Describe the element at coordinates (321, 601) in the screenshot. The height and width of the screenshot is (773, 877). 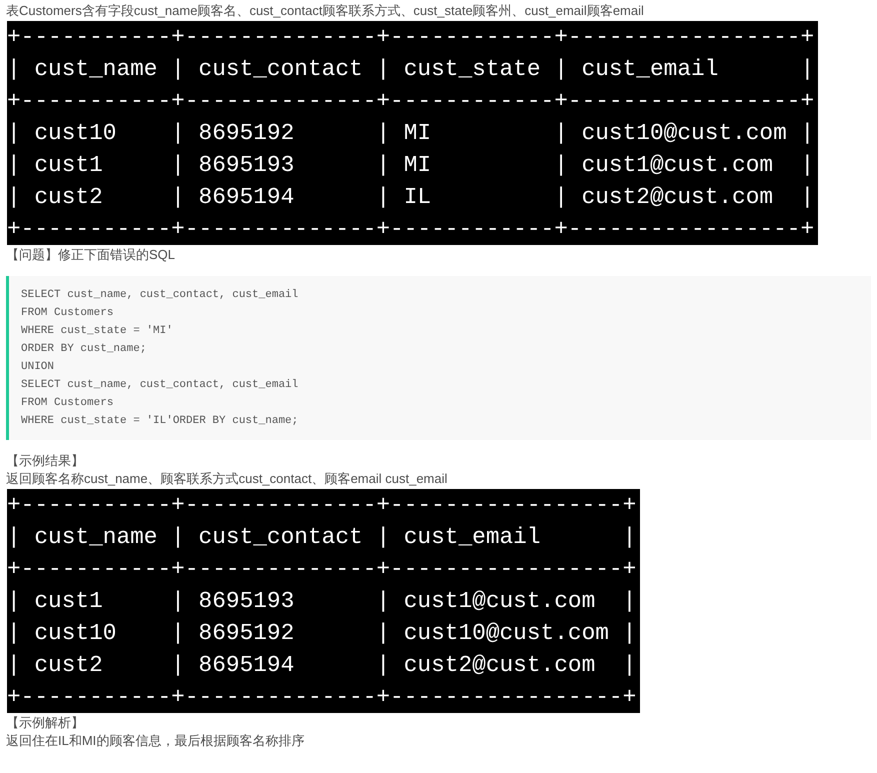
I see `terminal-line: | cust1 | 8695193 | cust1@cust.com |` at that location.